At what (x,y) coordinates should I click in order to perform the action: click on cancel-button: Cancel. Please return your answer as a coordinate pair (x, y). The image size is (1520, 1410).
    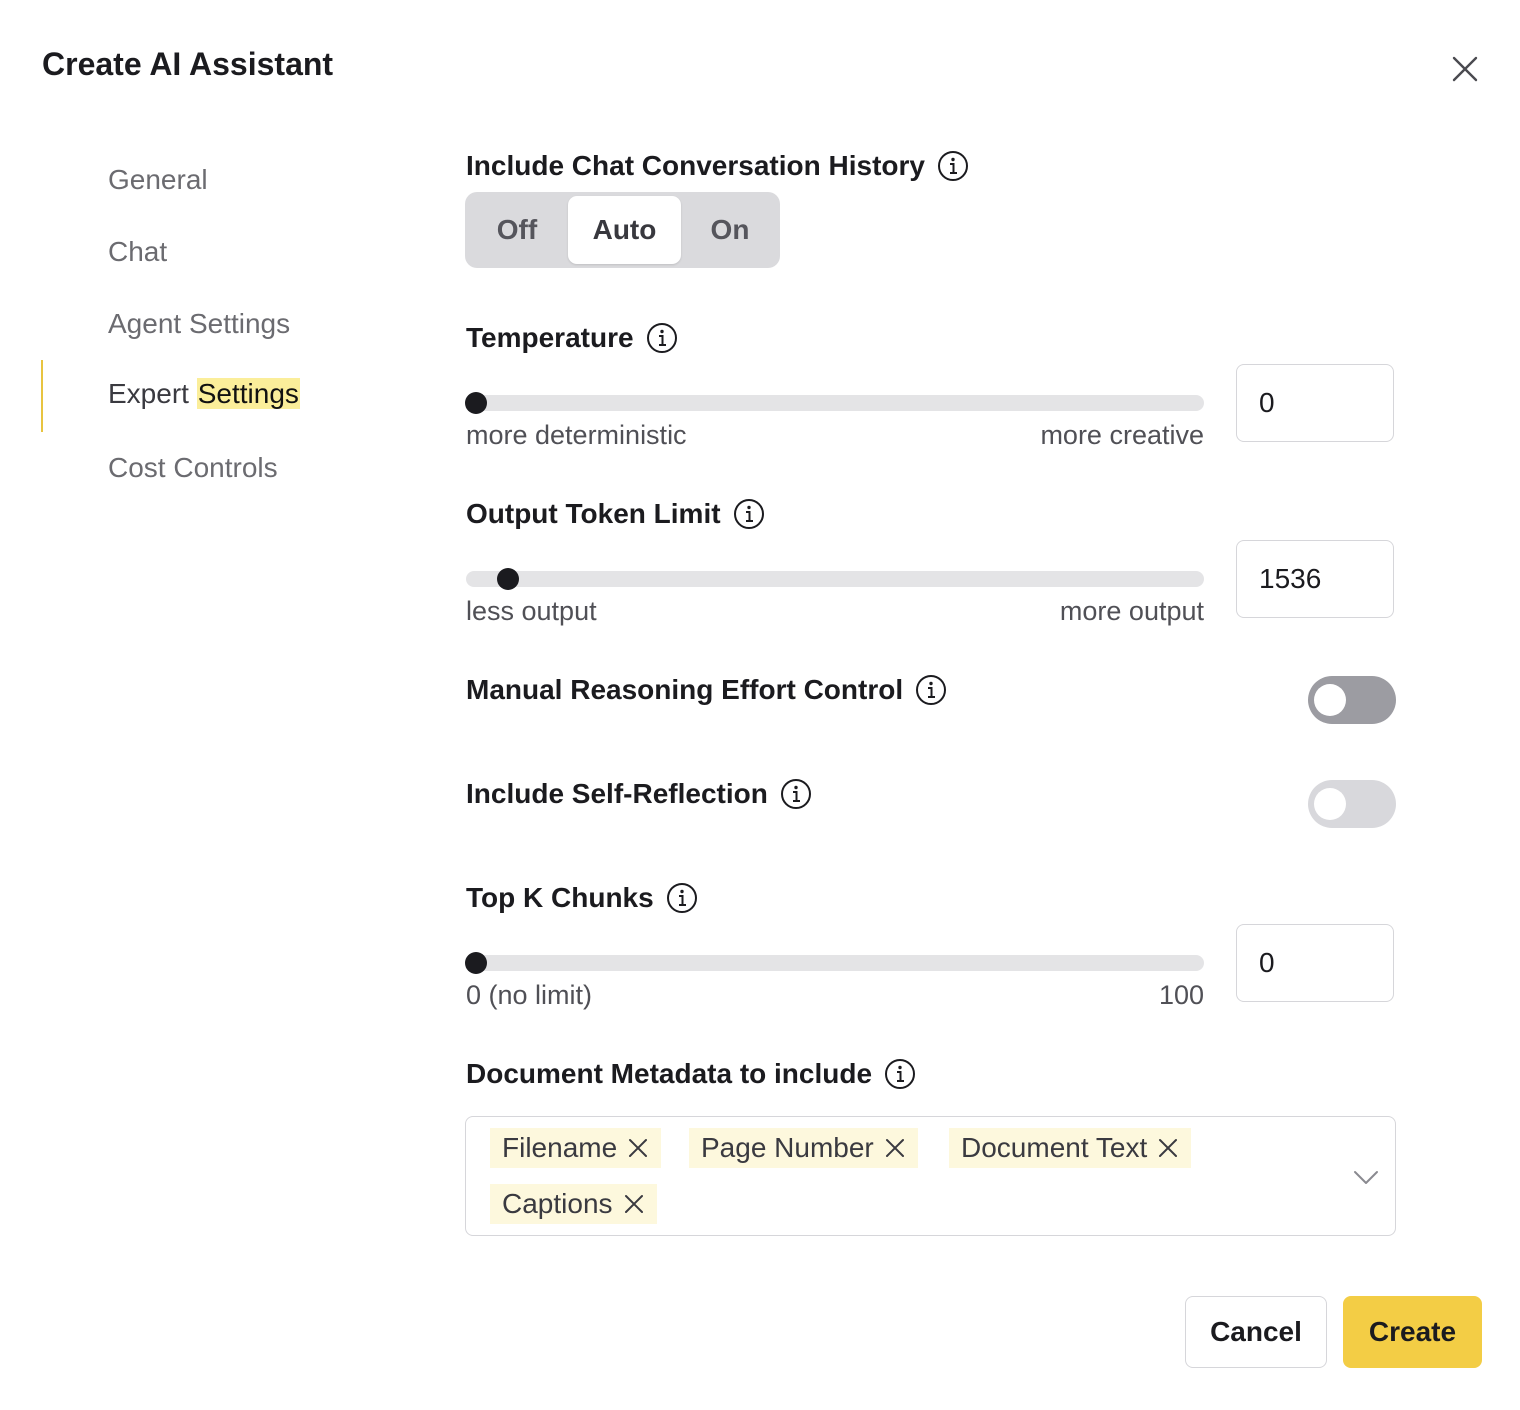
    Looking at the image, I should click on (1256, 1332).